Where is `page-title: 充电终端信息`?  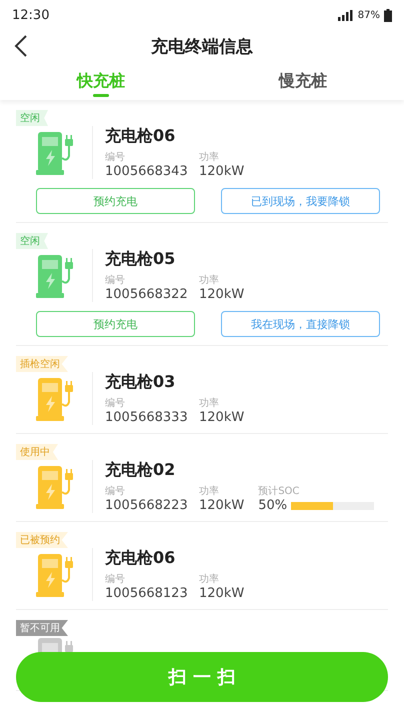 page-title: 充电终端信息 is located at coordinates (202, 47).